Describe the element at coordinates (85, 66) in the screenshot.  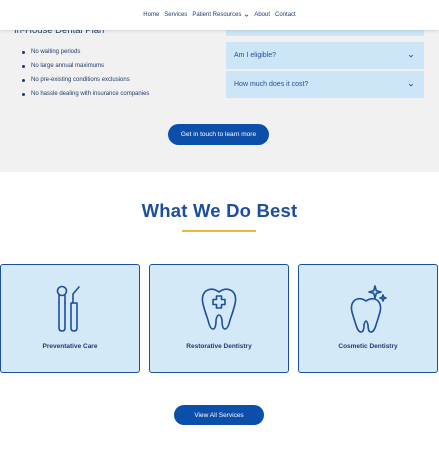
I see `list-item: No large annual maximums` at that location.